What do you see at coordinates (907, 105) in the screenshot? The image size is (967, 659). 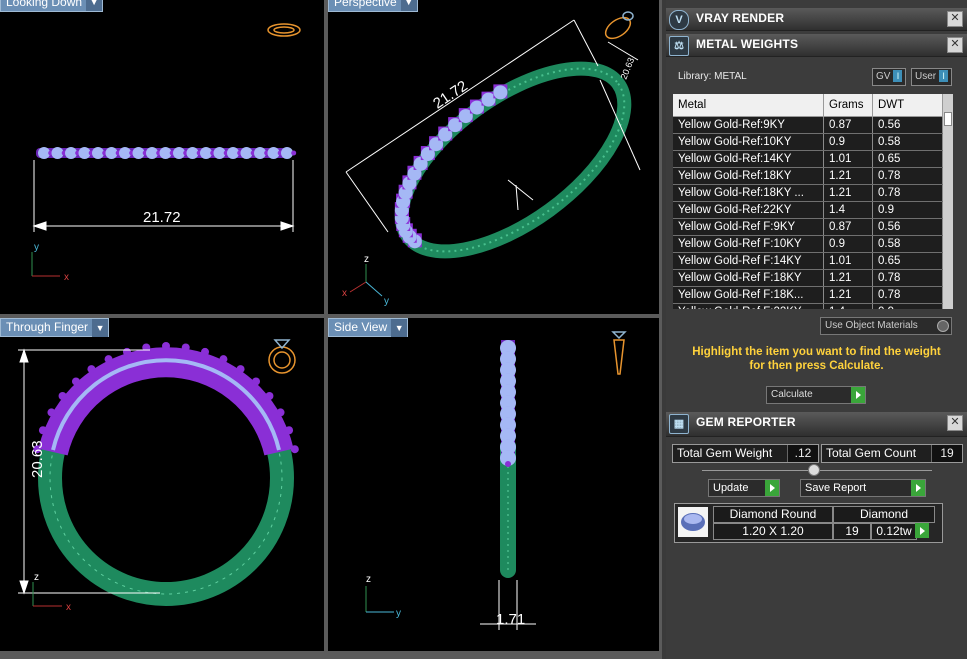 I see `column-header-dwt: DWT` at bounding box center [907, 105].